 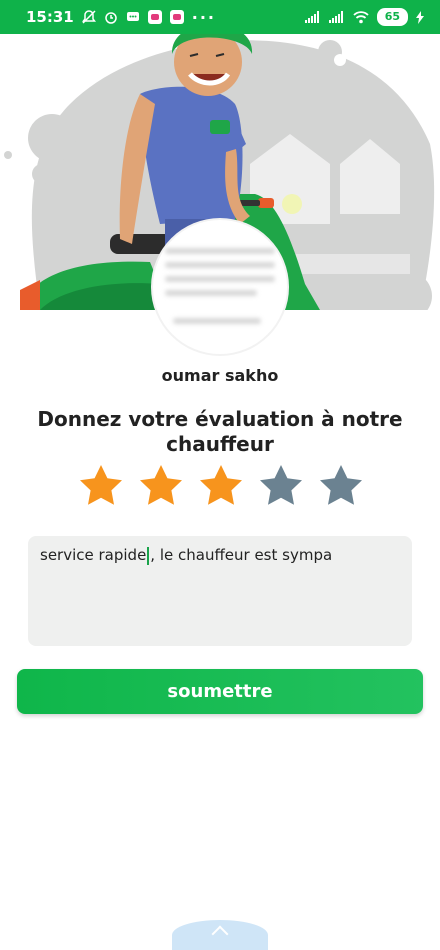 I want to click on chevron-up-icon, so click(x=220, y=935).